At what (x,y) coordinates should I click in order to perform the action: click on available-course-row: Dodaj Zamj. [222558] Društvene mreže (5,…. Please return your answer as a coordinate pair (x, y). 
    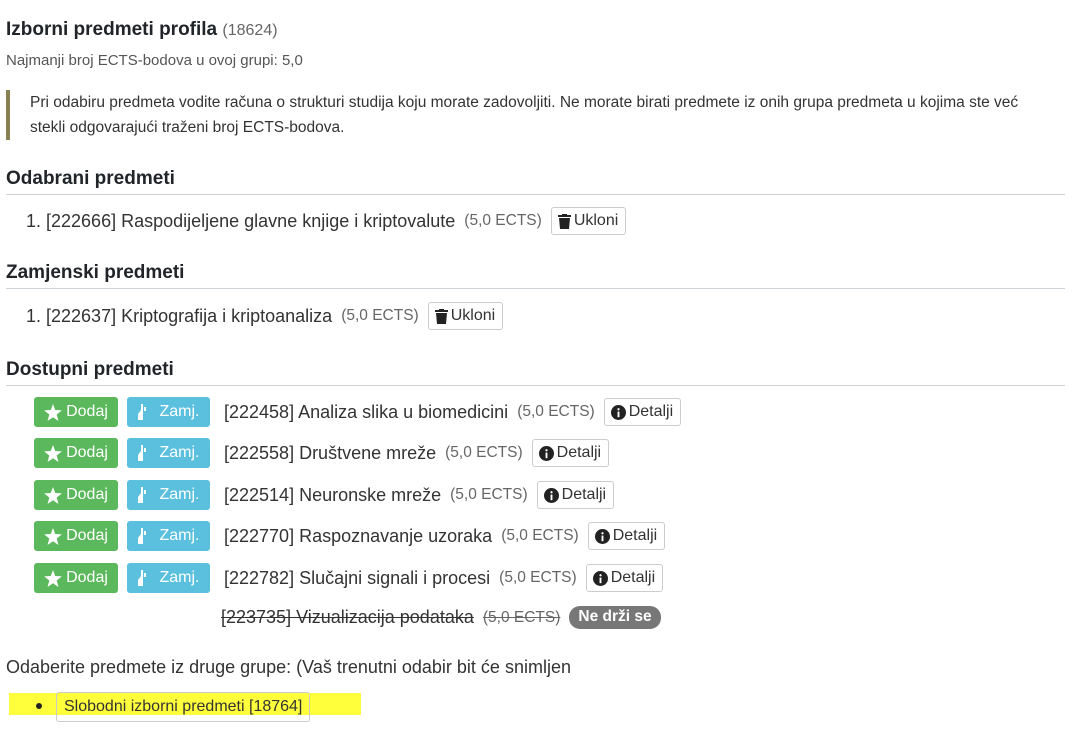
    Looking at the image, I should click on (322, 453).